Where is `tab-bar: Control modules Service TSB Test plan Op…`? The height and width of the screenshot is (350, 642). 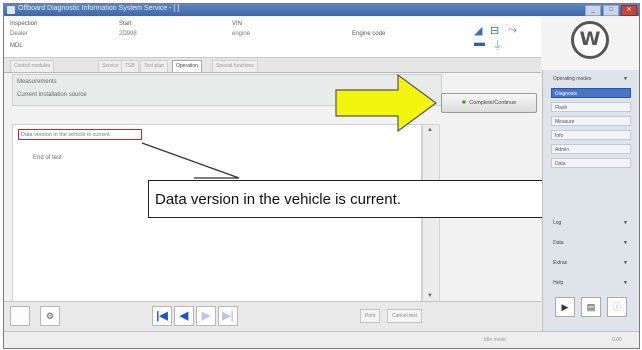 tab-bar: Control modules Service TSB Test plan Op… is located at coordinates (272, 65).